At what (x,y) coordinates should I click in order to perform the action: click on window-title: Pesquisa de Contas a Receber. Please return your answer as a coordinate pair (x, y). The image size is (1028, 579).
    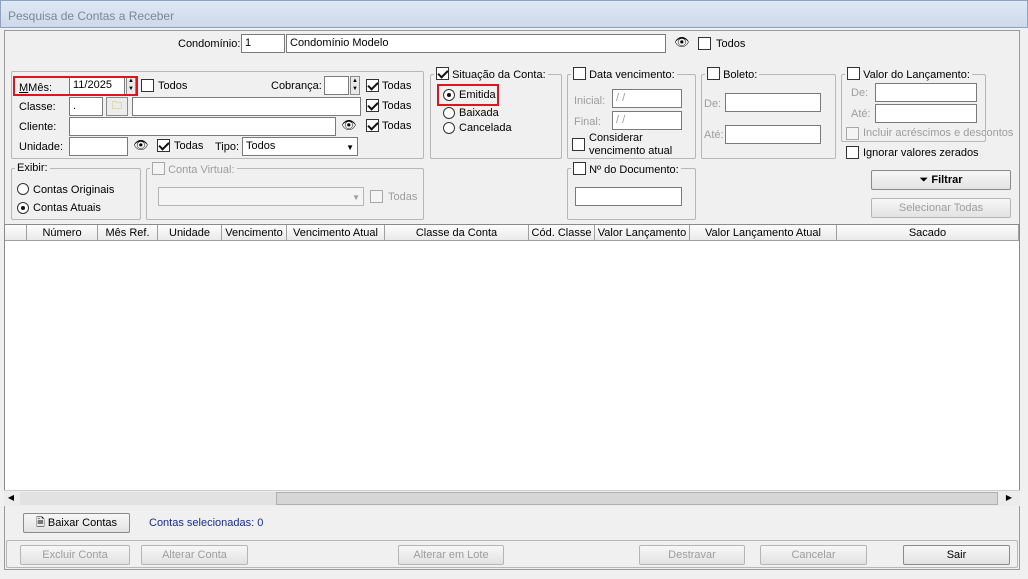
    Looking at the image, I should click on (91, 16).